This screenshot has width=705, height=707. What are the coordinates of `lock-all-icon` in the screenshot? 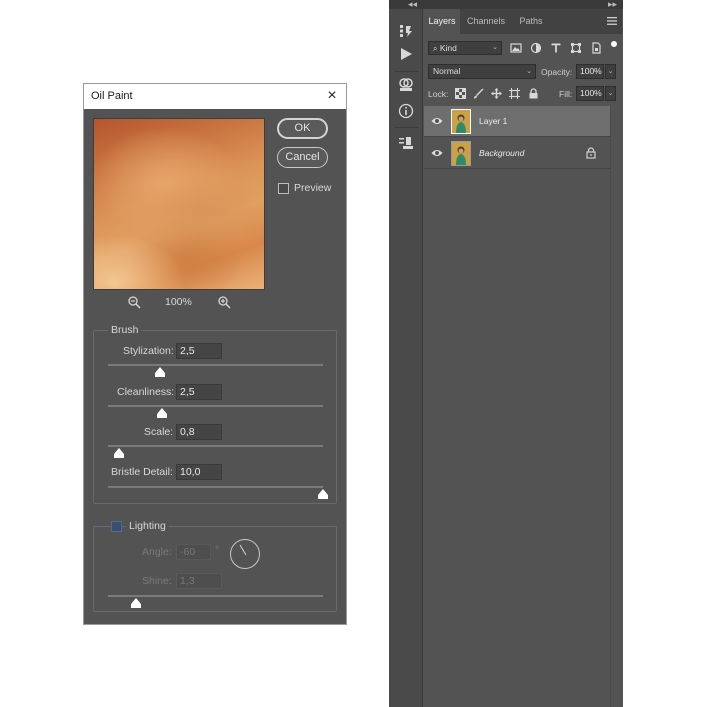 It's located at (533, 93).